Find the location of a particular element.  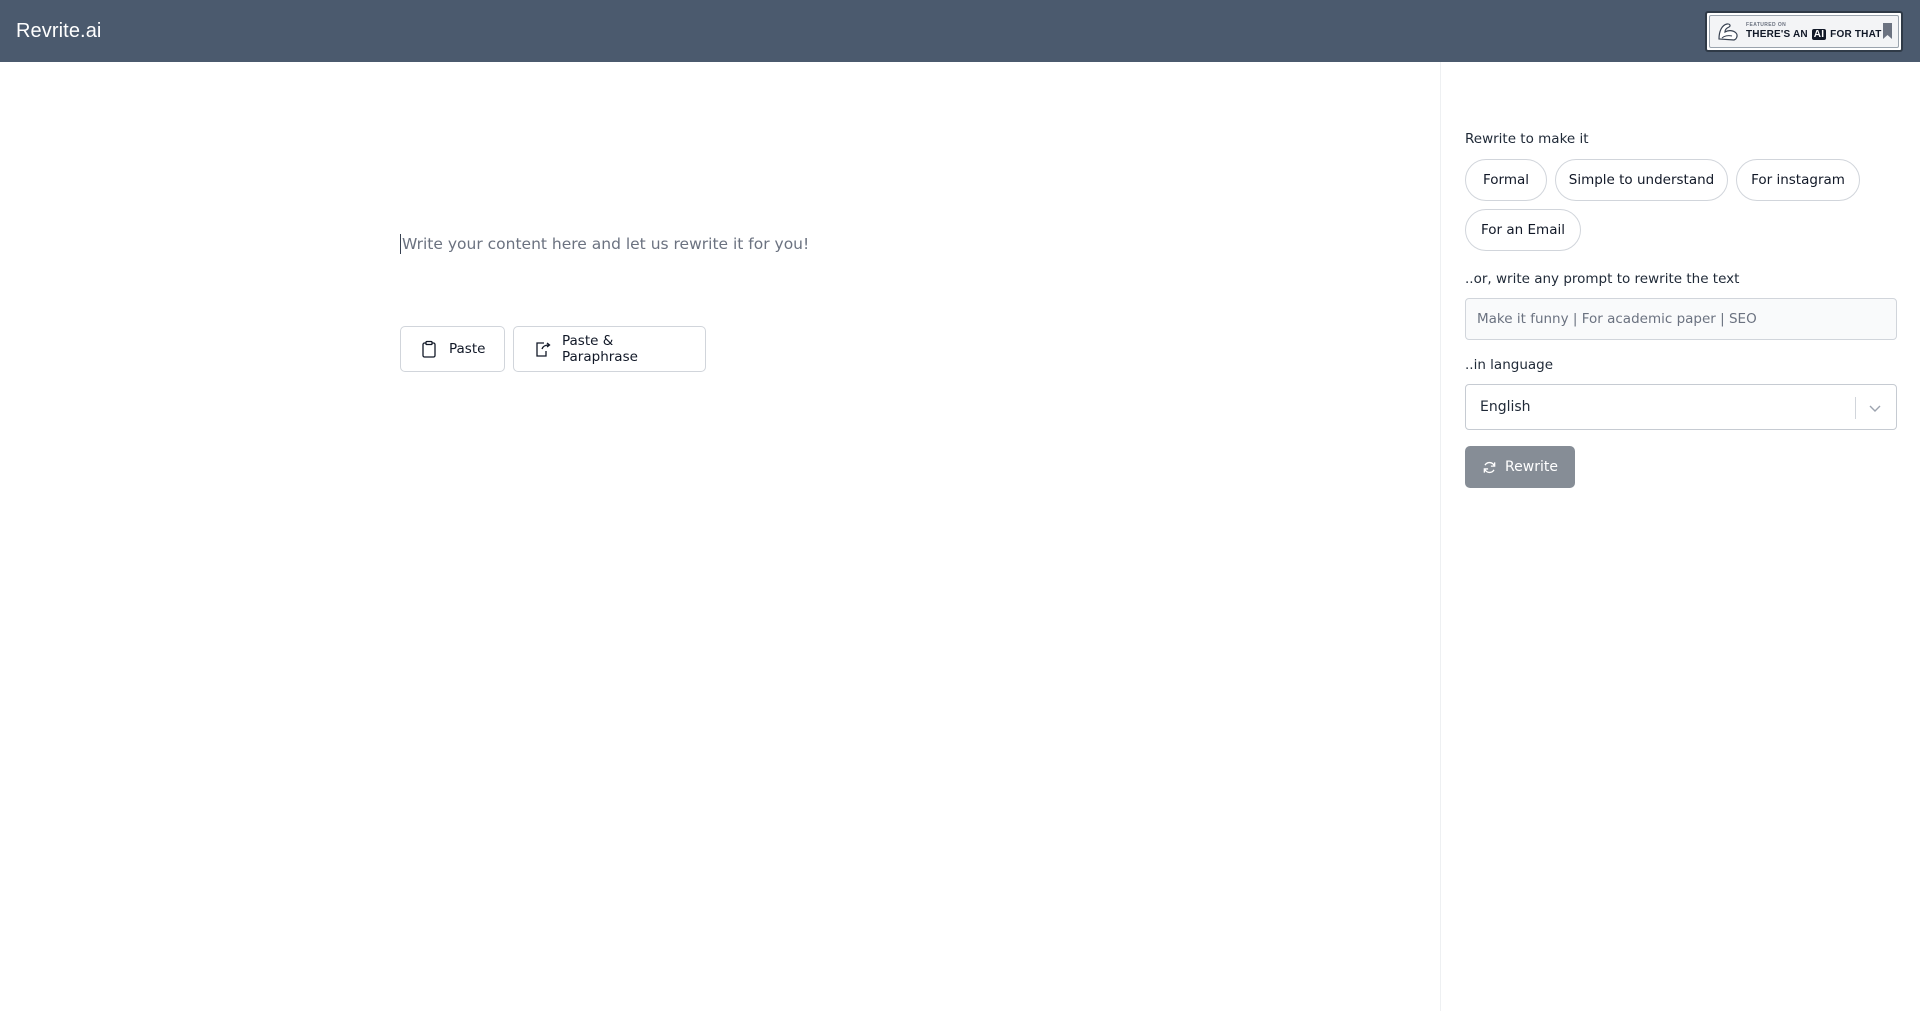

custom-prompt-input is located at coordinates (1681, 319).